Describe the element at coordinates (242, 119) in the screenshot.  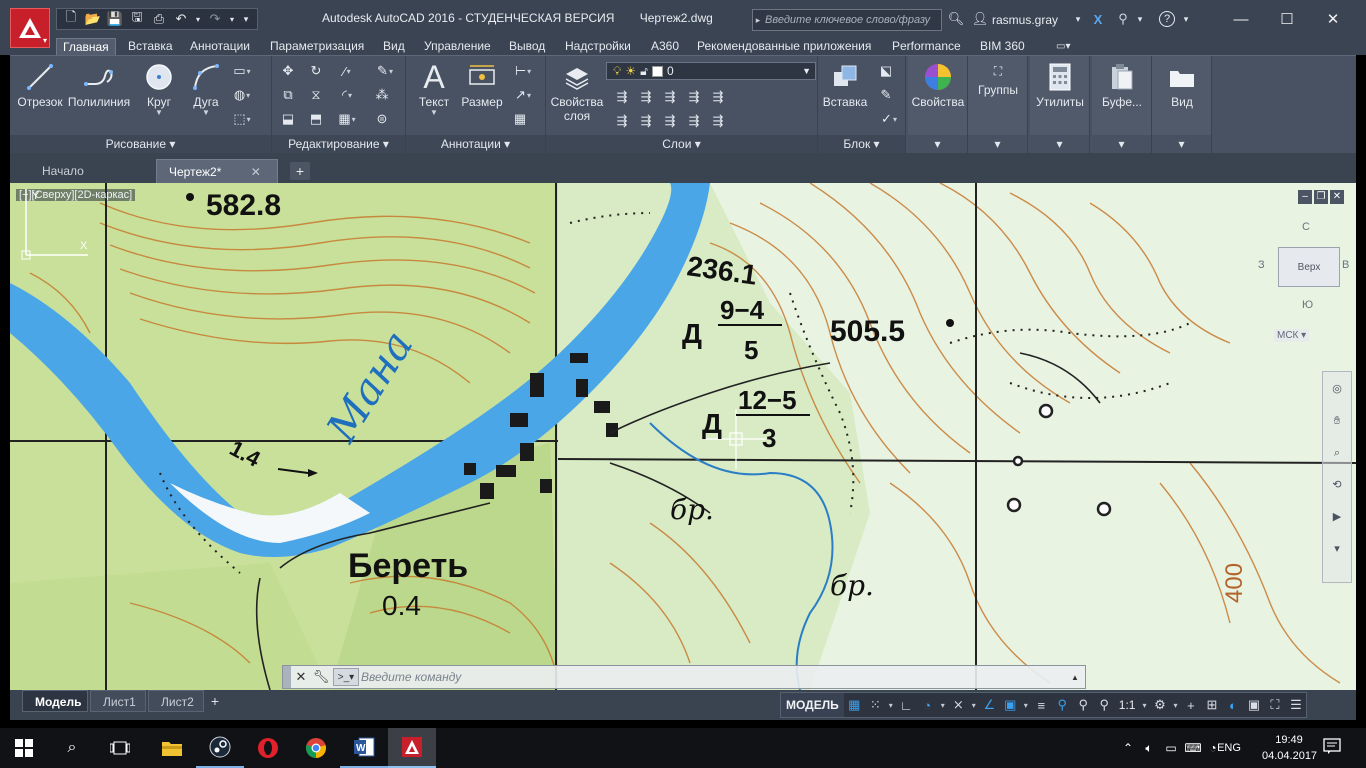
I see `boundary-icon: ⬚` at that location.